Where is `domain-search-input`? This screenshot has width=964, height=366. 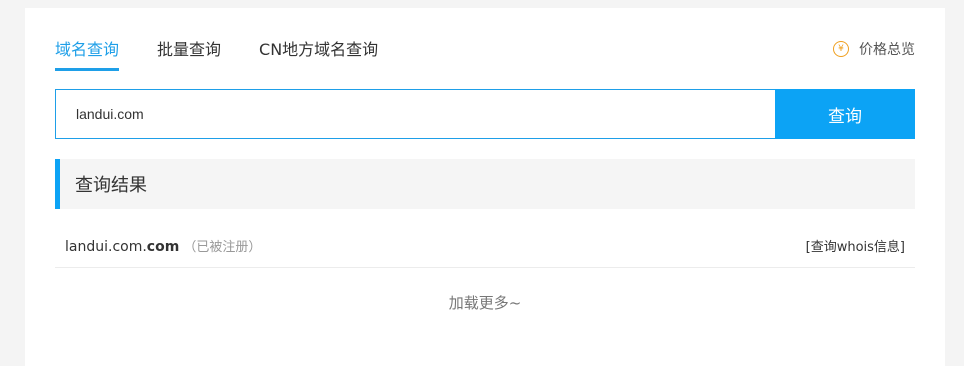 domain-search-input is located at coordinates (415, 114).